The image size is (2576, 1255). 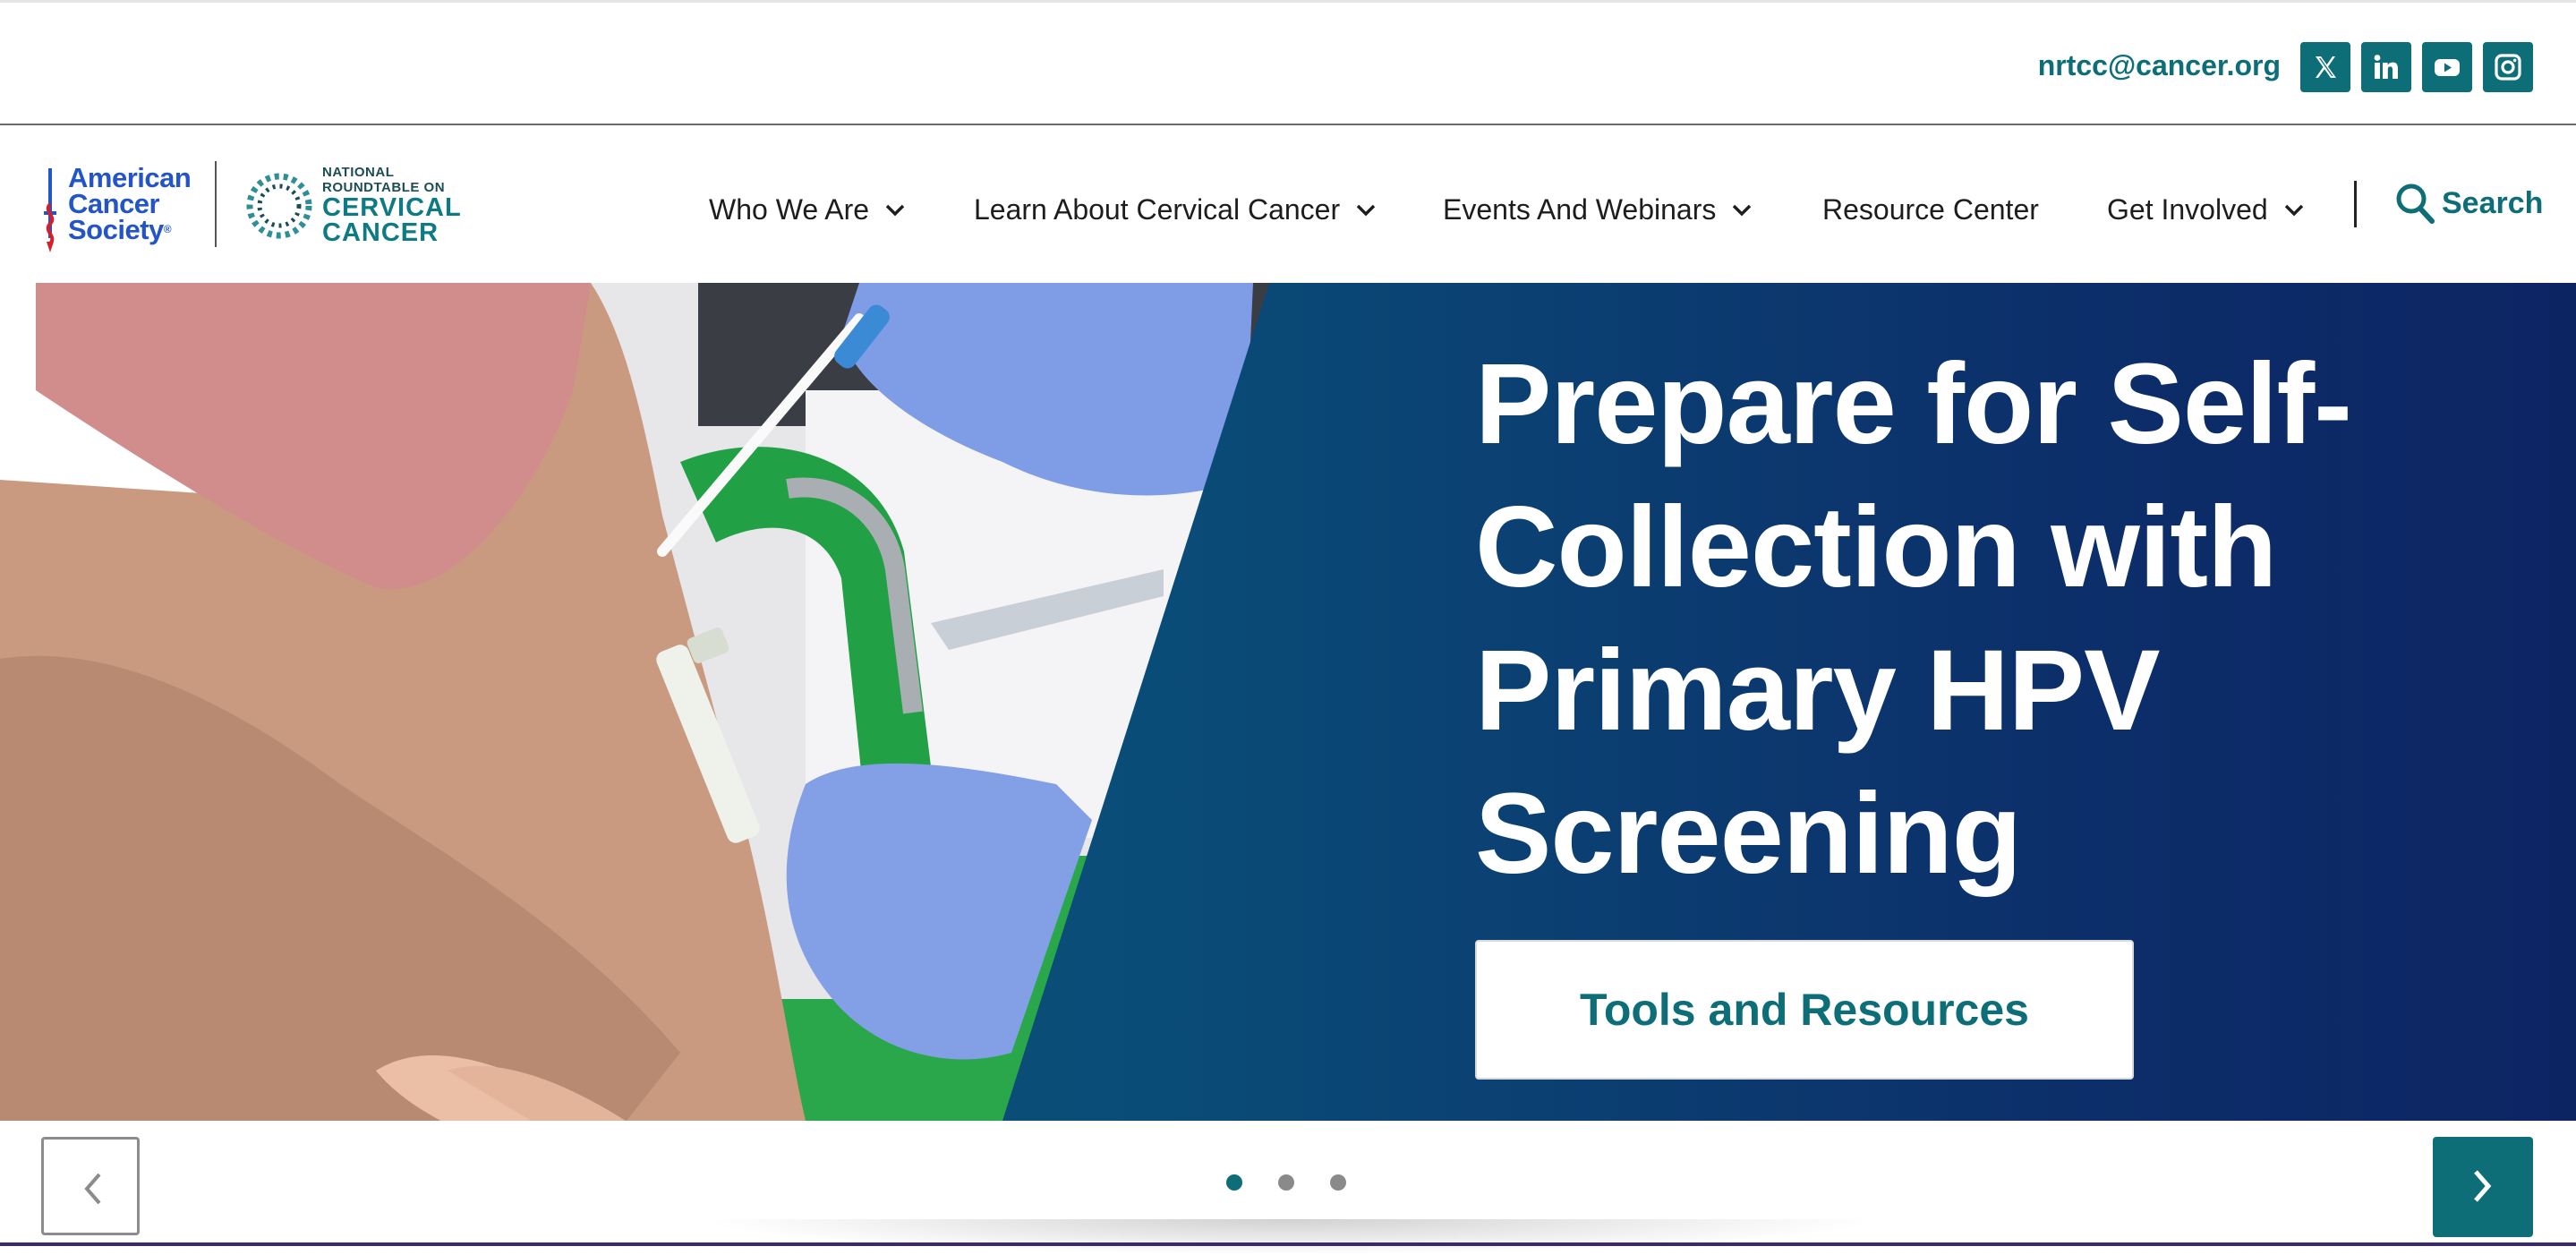 I want to click on carousel-prev-button, so click(x=90, y=1186).